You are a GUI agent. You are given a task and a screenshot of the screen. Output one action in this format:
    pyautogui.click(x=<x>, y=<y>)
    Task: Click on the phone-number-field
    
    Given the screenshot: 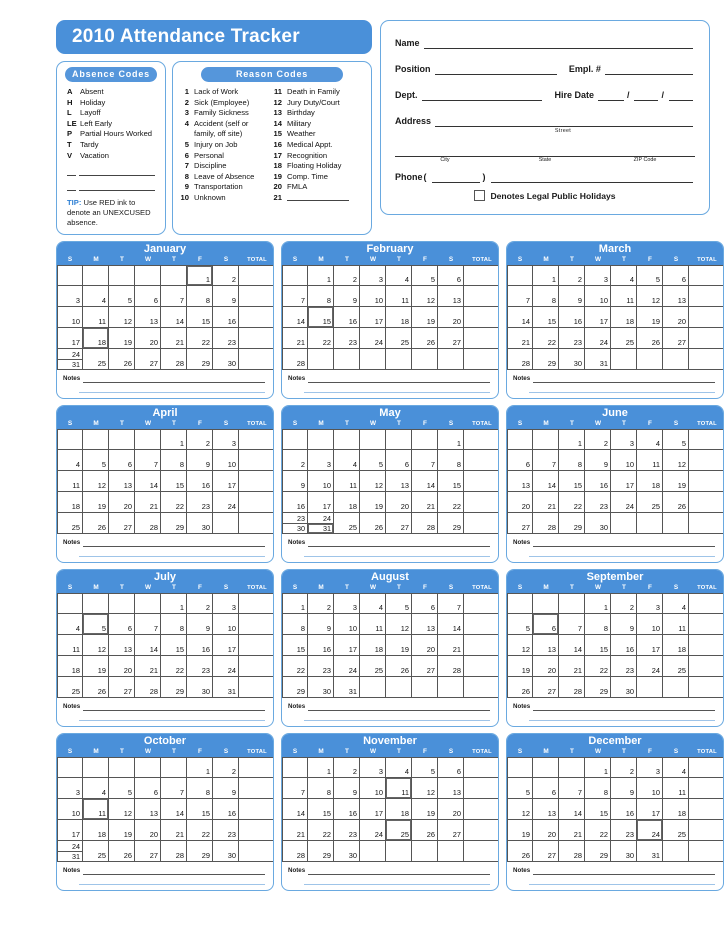 What is the action you would take?
    pyautogui.click(x=591, y=177)
    